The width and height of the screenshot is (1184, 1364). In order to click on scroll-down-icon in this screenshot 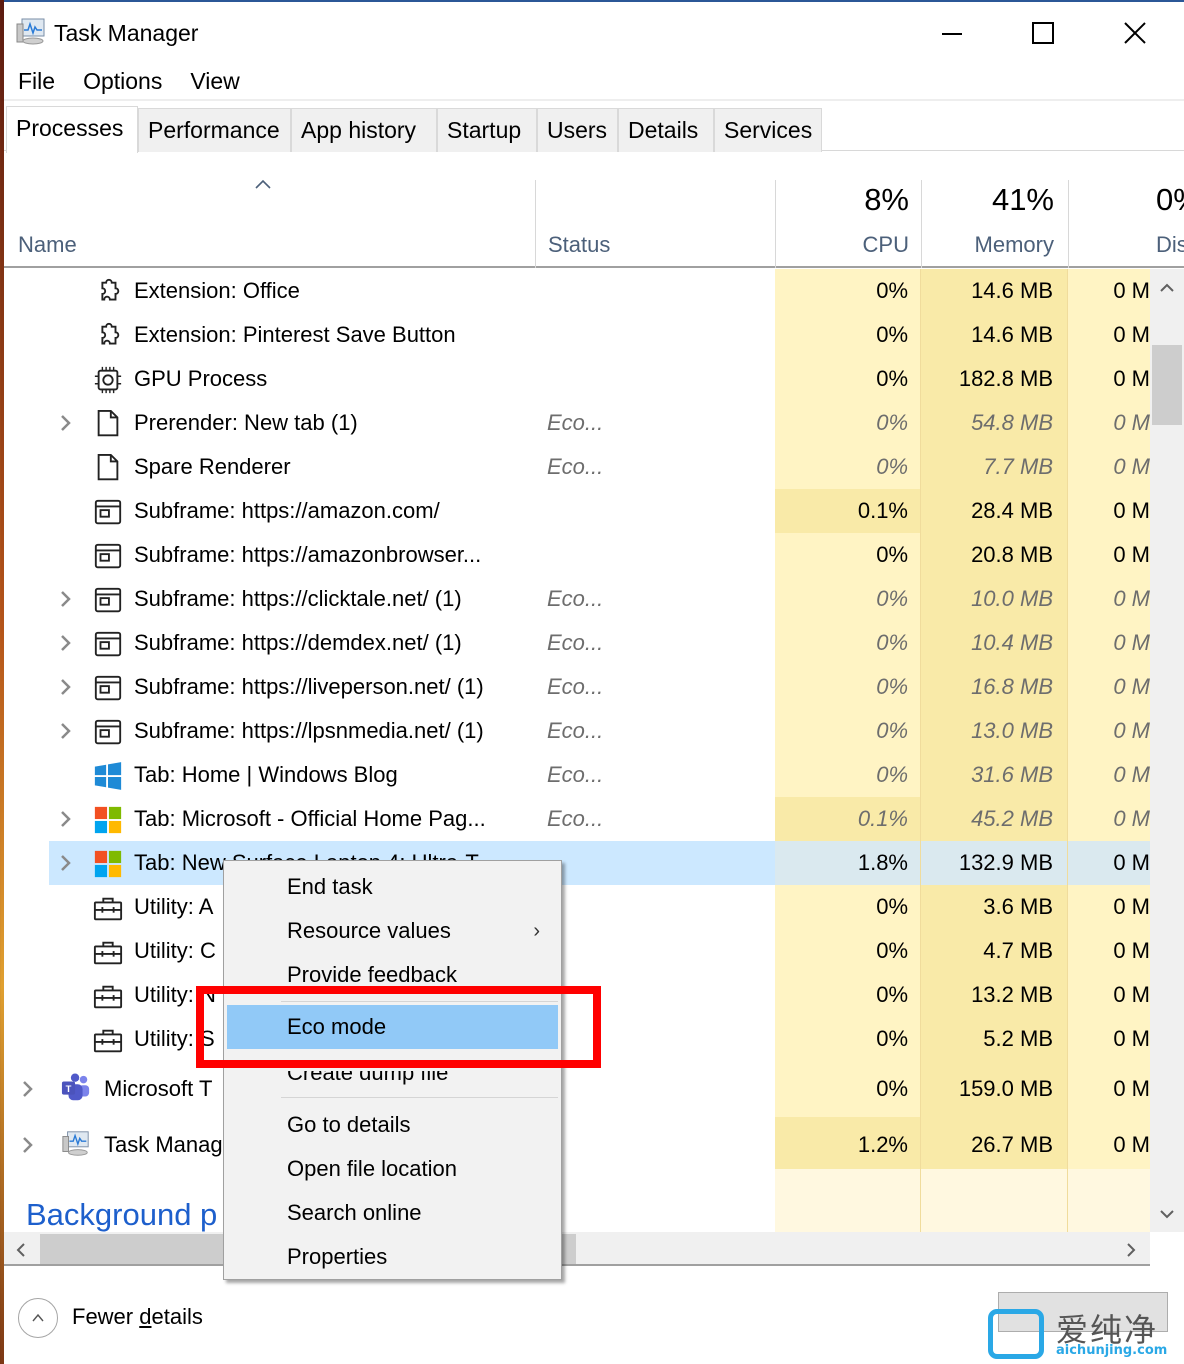, I will do `click(1167, 1214)`.